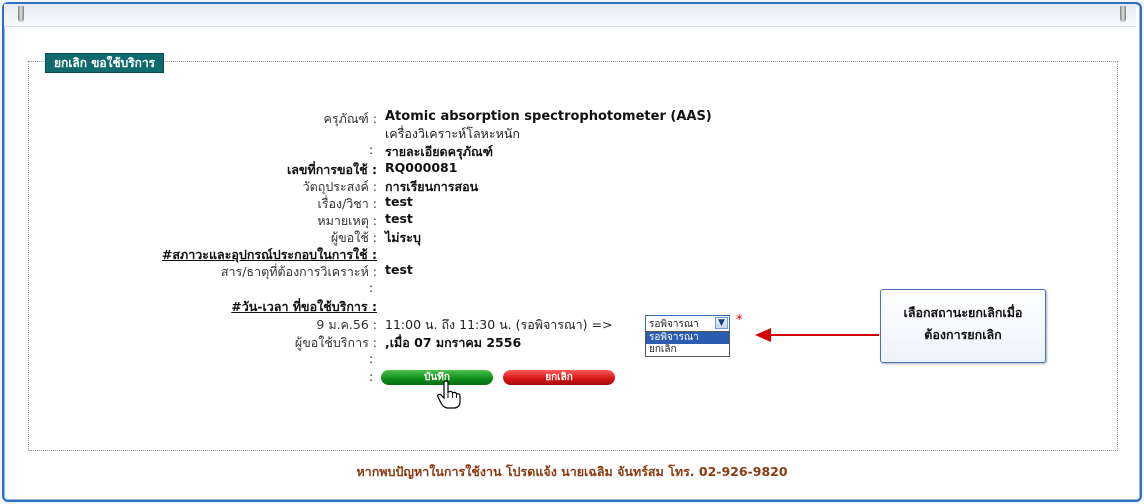  What do you see at coordinates (739, 320) in the screenshot?
I see `required-star: *` at bounding box center [739, 320].